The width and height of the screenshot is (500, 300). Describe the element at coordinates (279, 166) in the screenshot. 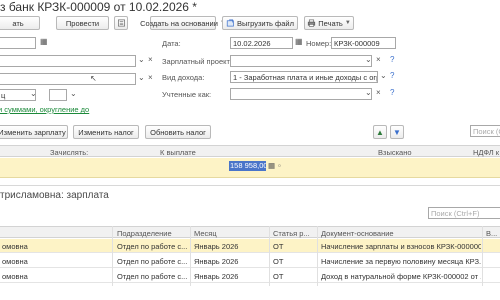

I see `open-icon: ▫` at that location.